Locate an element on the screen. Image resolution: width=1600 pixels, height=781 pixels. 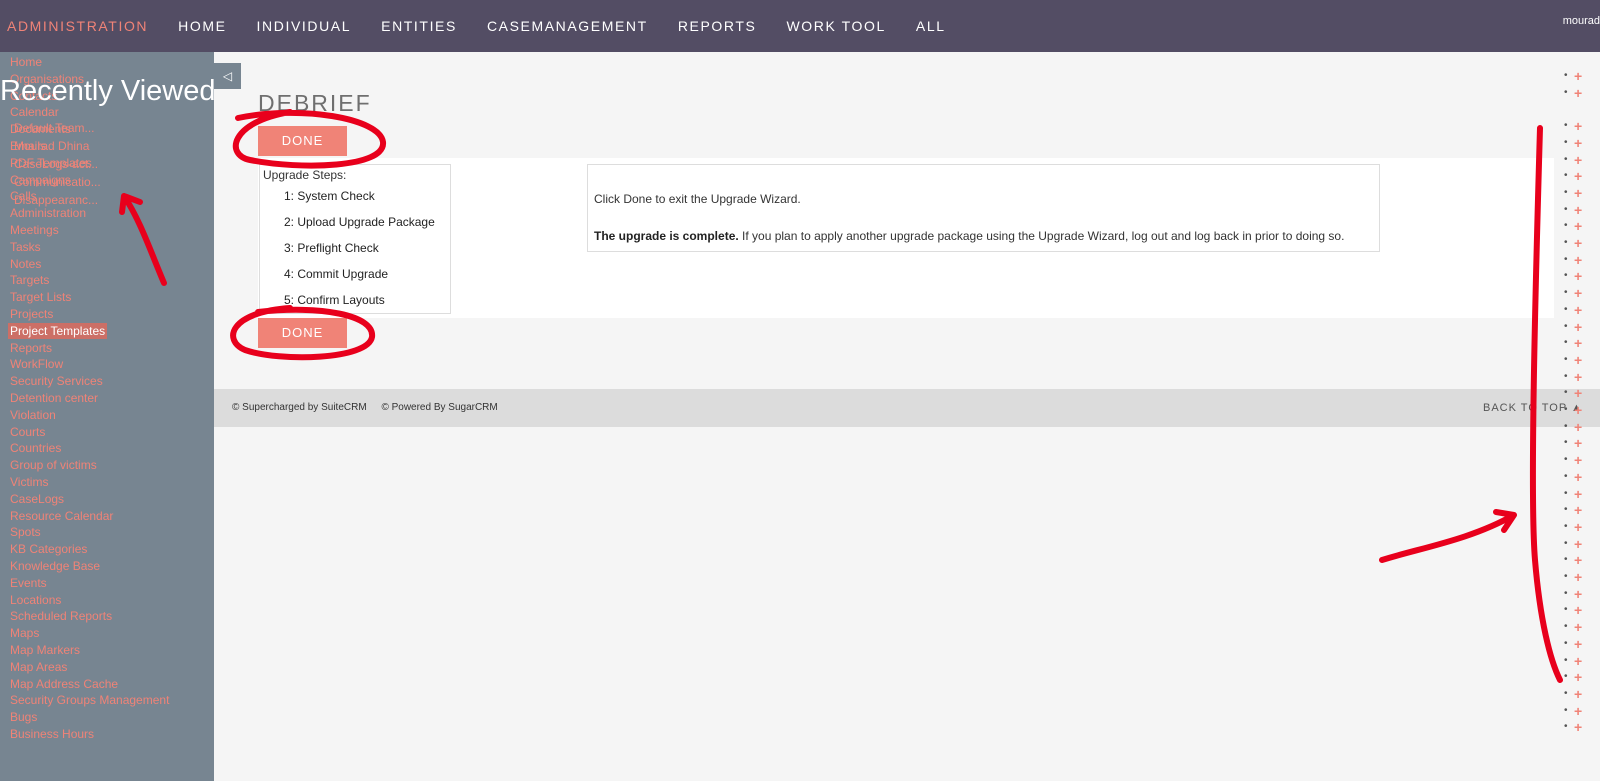
sidebar-item: Security Services is located at coordinates (56, 381).